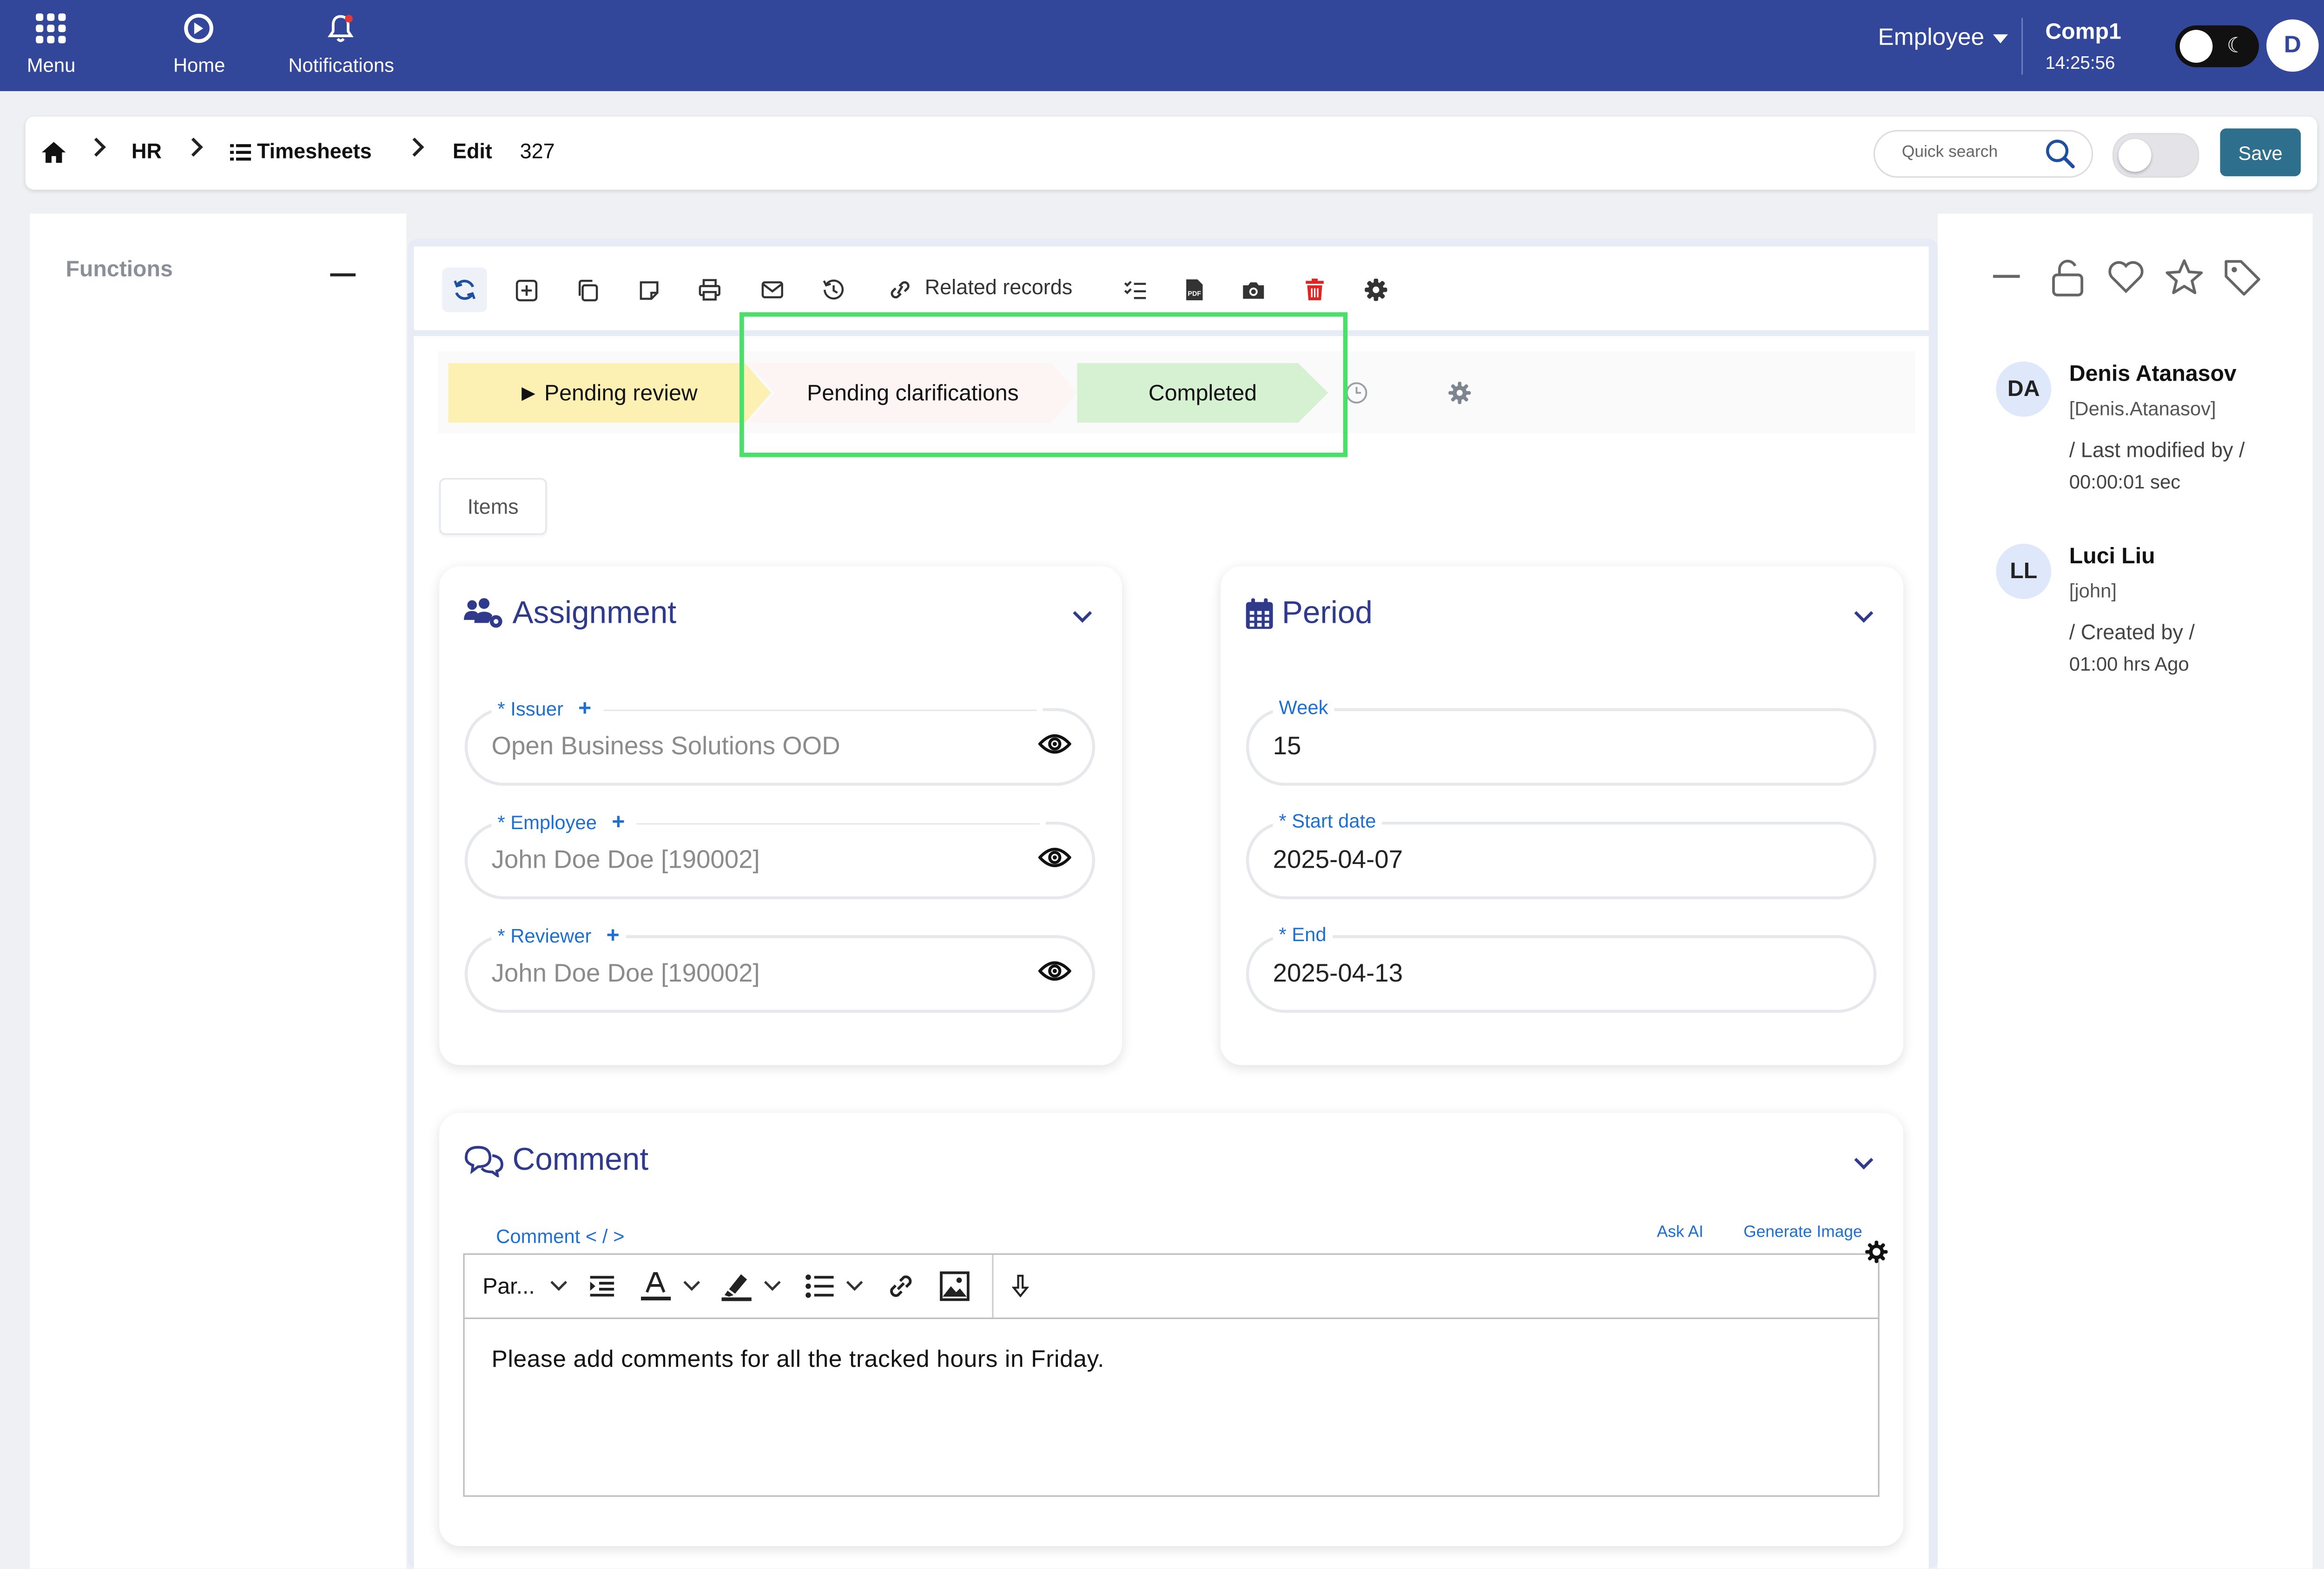 Image resolution: width=2324 pixels, height=1569 pixels. Describe the element at coordinates (1561, 741) in the screenshot. I see `week-field: Week 15` at that location.